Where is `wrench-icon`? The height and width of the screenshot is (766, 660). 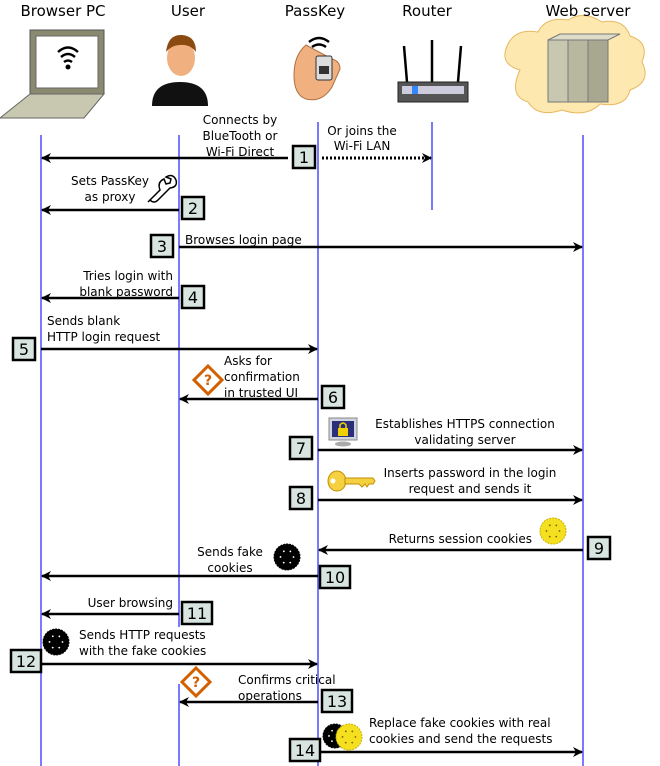 wrench-icon is located at coordinates (162, 188).